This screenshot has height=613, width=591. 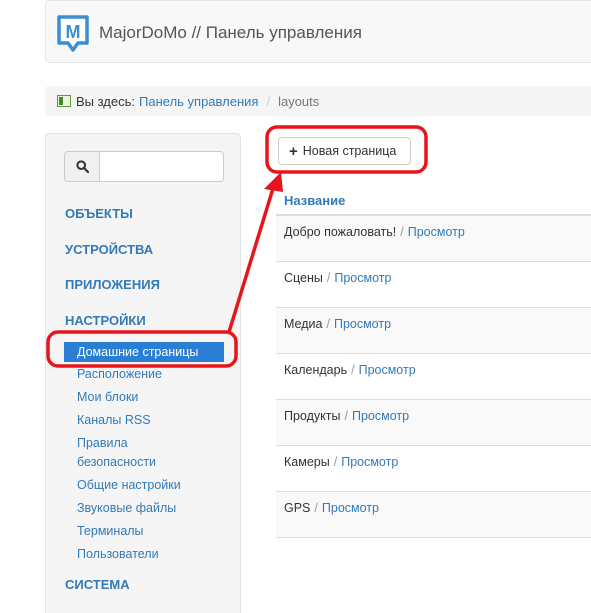 What do you see at coordinates (110, 531) in the screenshot?
I see `sidebar-item-terminals: Терминалы` at bounding box center [110, 531].